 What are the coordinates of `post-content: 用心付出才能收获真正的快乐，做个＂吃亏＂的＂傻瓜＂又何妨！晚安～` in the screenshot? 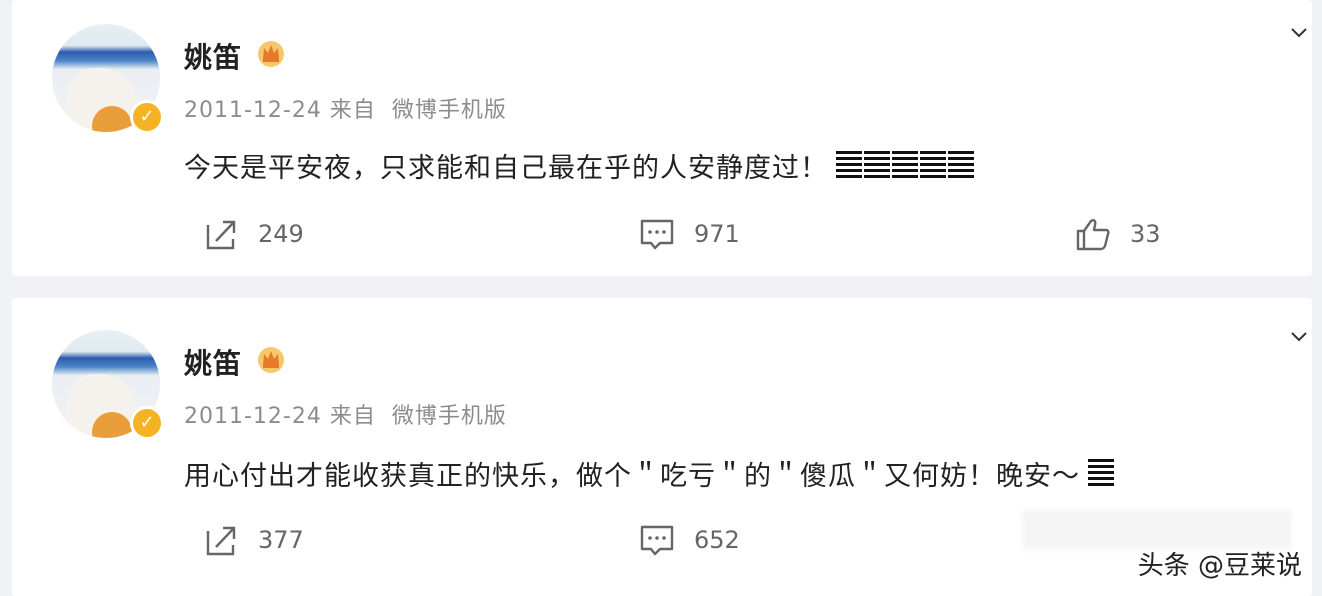 It's located at (650, 475).